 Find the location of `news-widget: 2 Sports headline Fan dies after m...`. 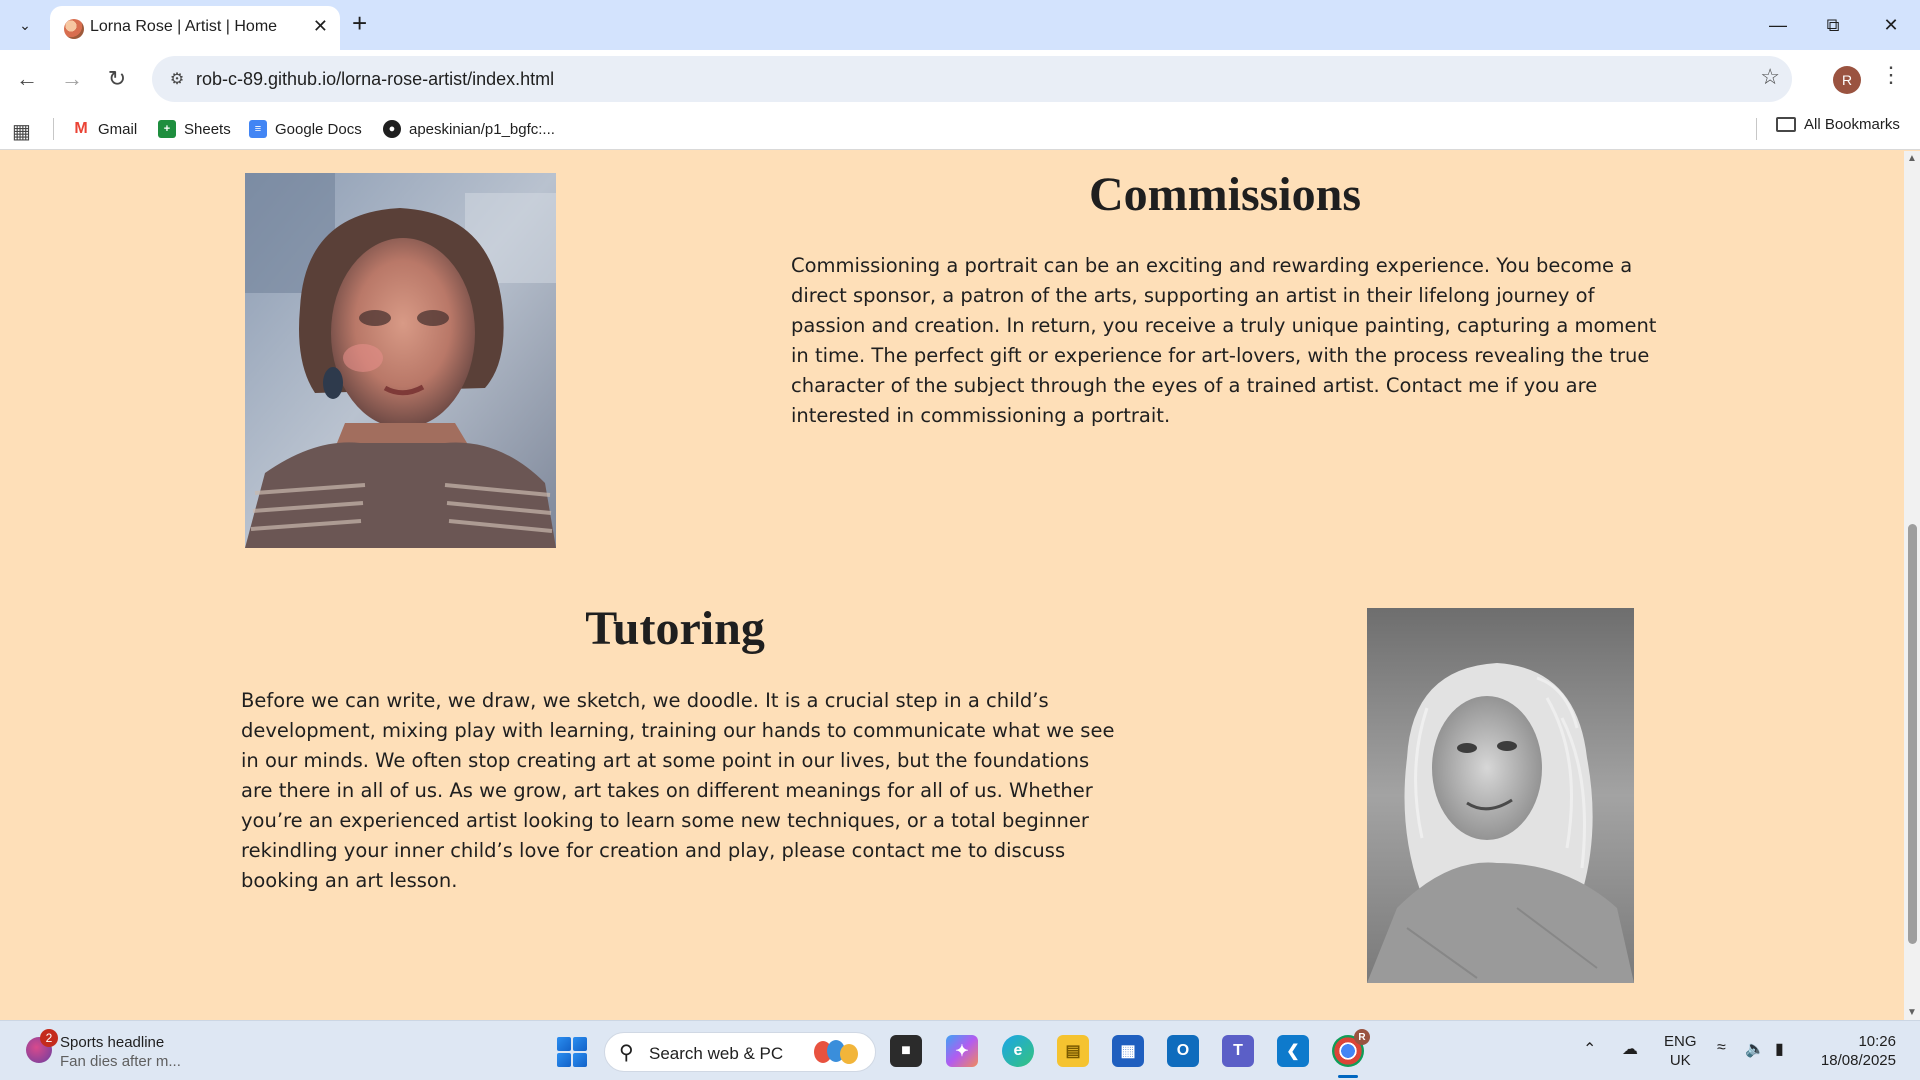

news-widget: 2 Sports headline Fan dies after m... is located at coordinates (103, 1050).